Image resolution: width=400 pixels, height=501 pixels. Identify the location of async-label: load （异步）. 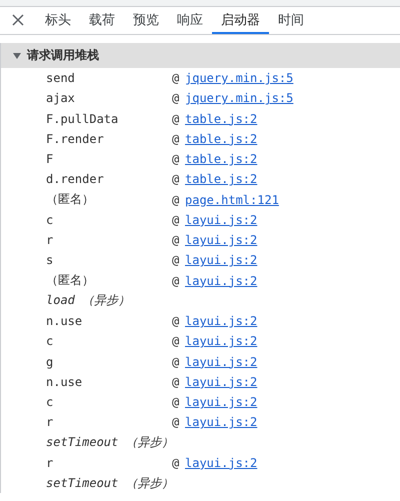
(87, 301).